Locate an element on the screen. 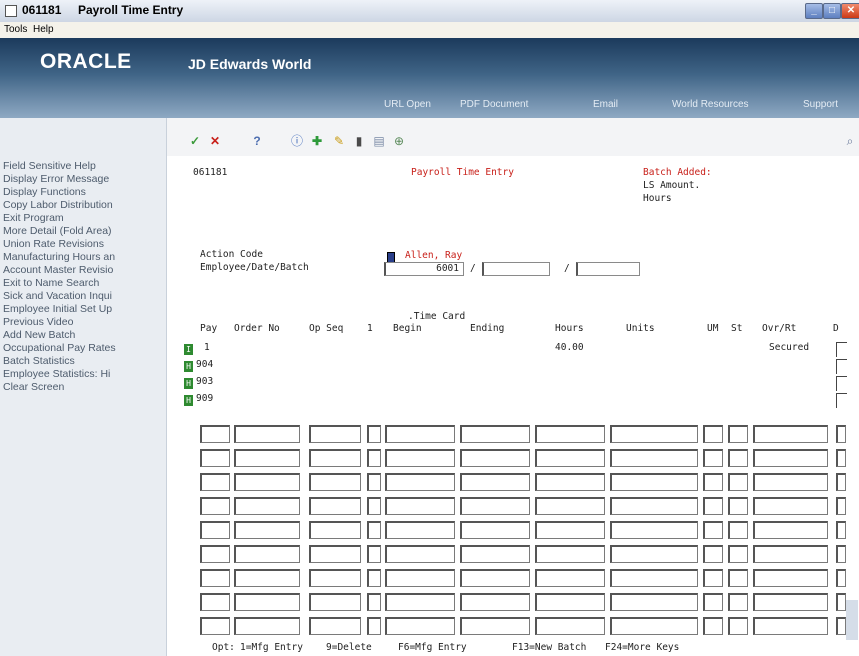 This screenshot has width=859, height=656. scrollbar is located at coordinates (852, 620).